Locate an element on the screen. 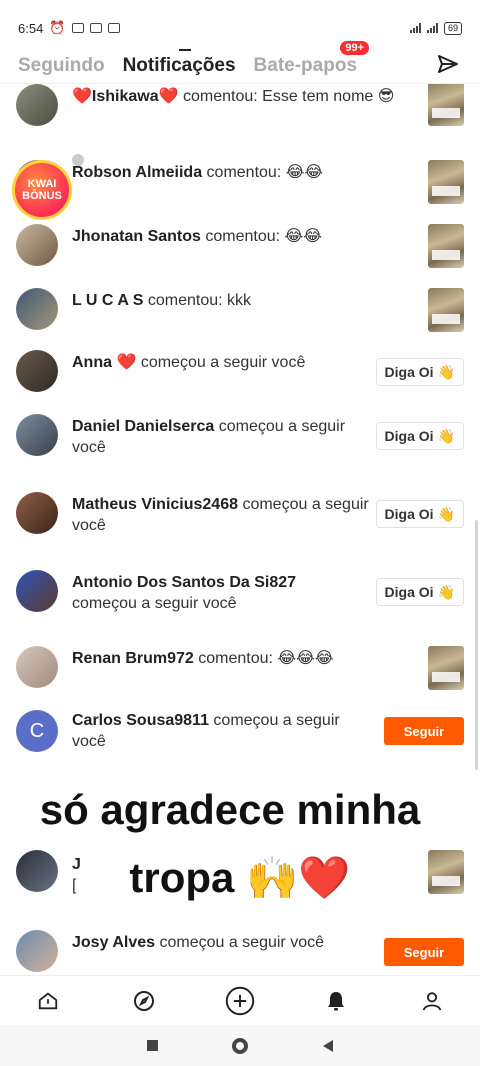 The height and width of the screenshot is (1066, 480). notification-text: comentou: kkk is located at coordinates (197, 300).